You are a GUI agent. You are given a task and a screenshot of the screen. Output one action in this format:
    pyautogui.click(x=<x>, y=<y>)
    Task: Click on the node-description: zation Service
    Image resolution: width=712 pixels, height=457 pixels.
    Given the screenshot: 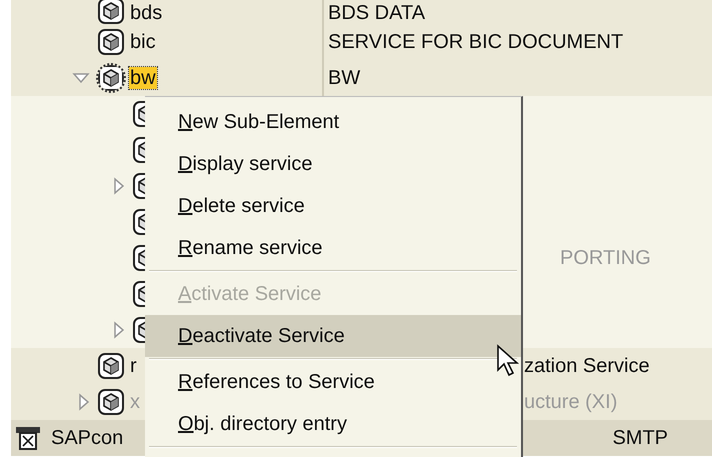 What is the action you would take?
    pyautogui.click(x=587, y=366)
    